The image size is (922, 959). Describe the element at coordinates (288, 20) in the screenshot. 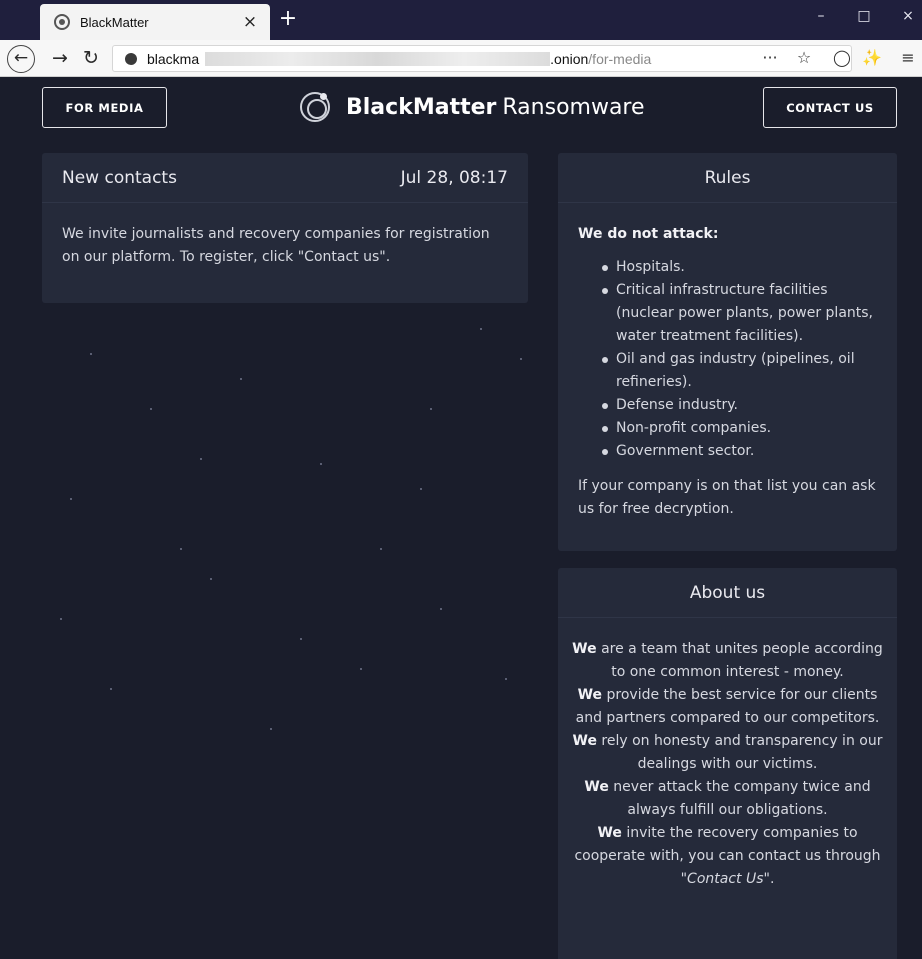

I see `new-tab-button: +` at that location.